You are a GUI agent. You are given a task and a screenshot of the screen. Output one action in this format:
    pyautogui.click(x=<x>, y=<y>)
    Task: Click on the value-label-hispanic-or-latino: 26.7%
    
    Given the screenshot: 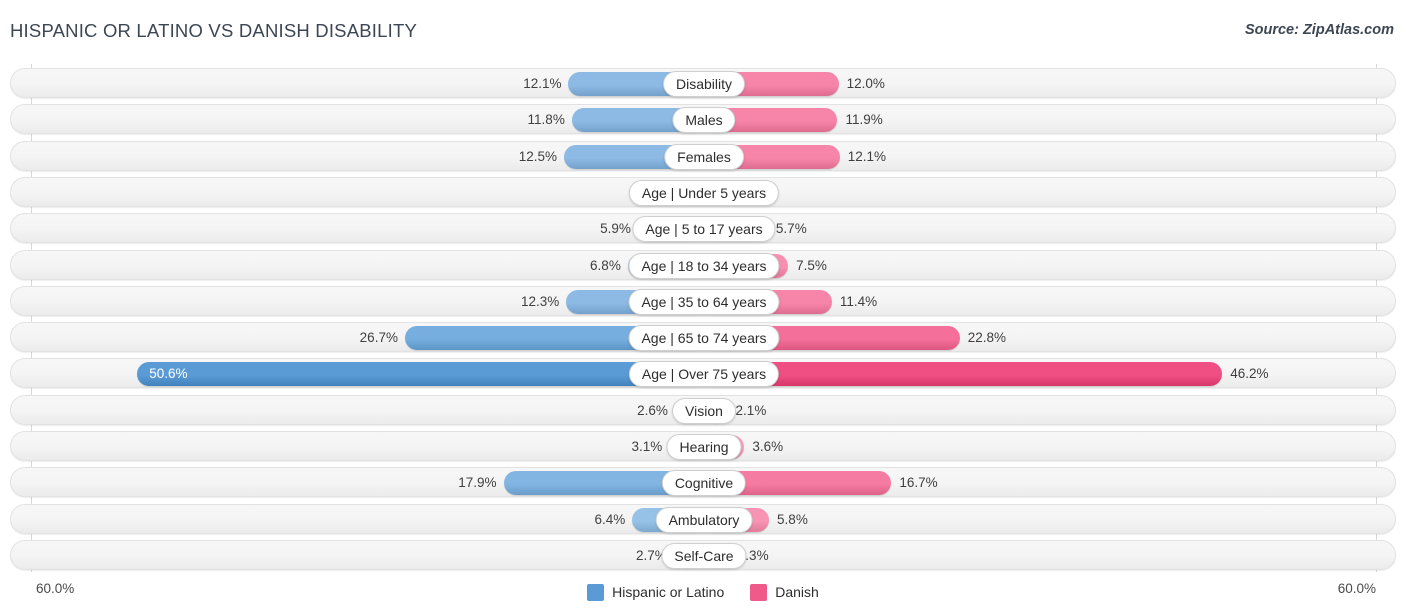 What is the action you would take?
    pyautogui.click(x=378, y=338)
    